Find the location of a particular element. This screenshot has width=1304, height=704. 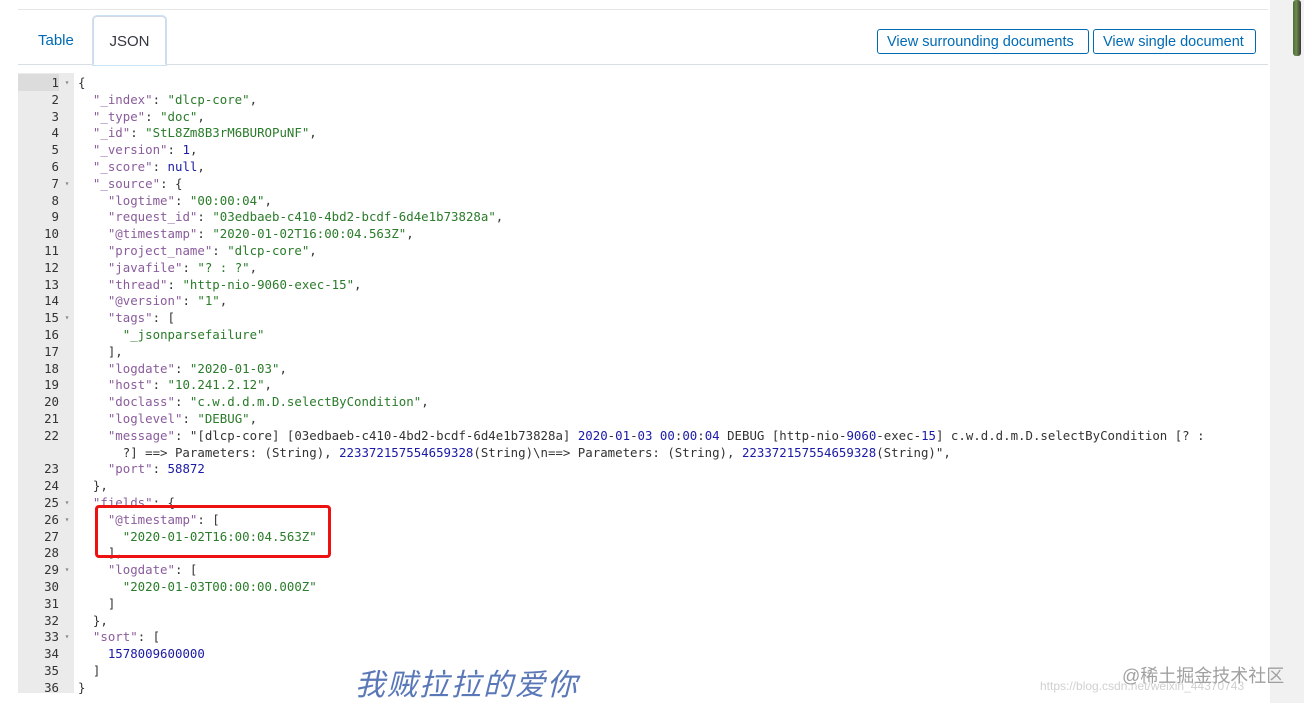

tab-json: JSON is located at coordinates (129, 40).